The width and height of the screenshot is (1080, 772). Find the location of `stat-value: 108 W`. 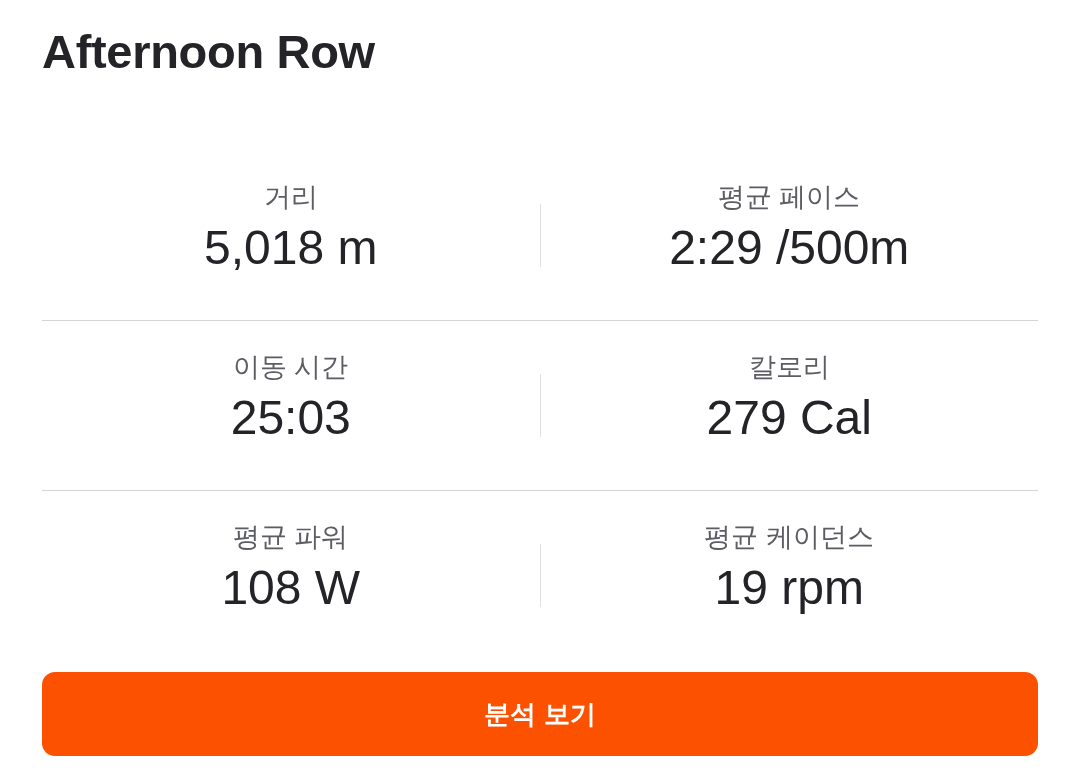

stat-value: 108 W is located at coordinates (291, 587).